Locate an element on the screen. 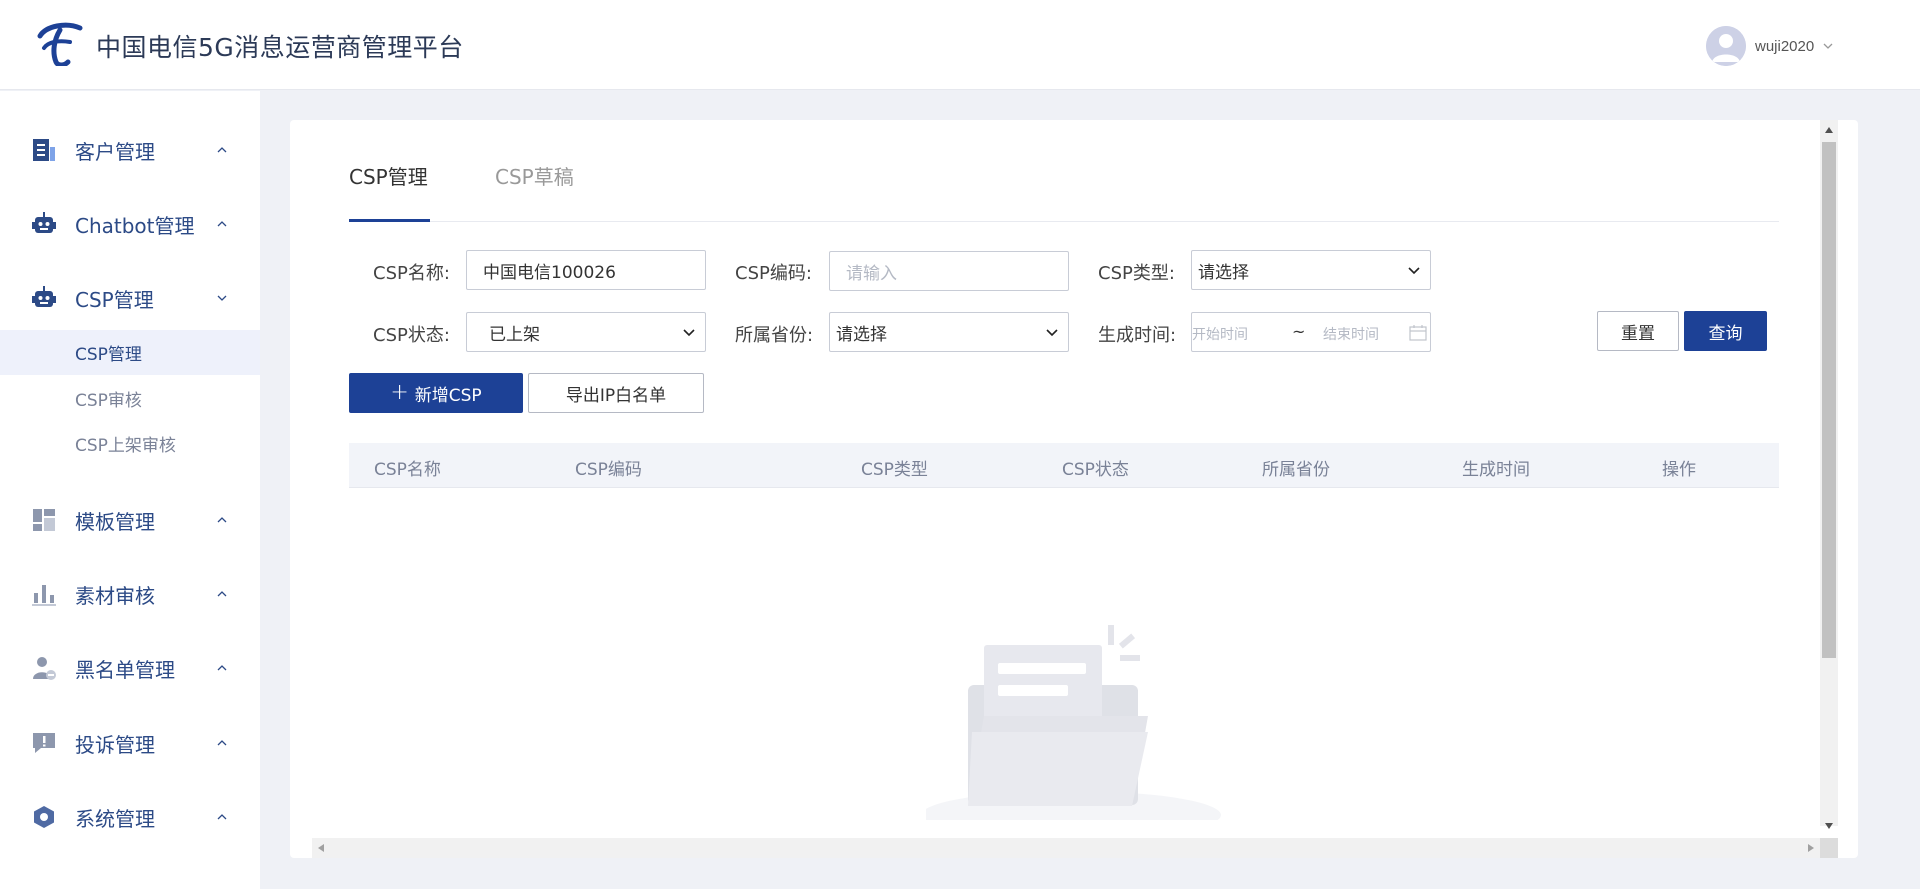 This screenshot has width=1920, height=889. sidebar-item-client-management: 客户管理 is located at coordinates (130, 150).